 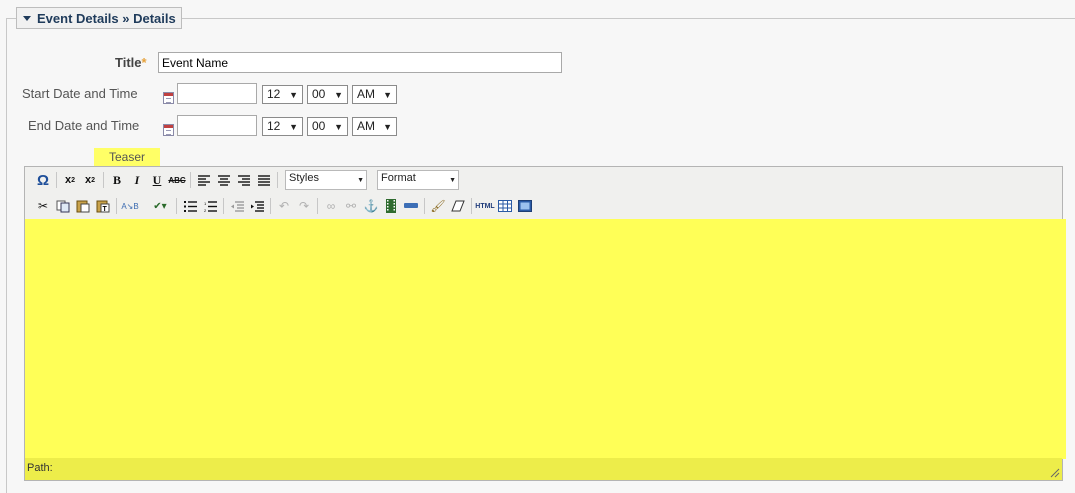 I want to click on toolbar-row-2: ✂ T A↘B ✔▾ 12 ↶ ↷ ∞ ⚯ ⚓ 🖌 HTML, so click(x=284, y=206).